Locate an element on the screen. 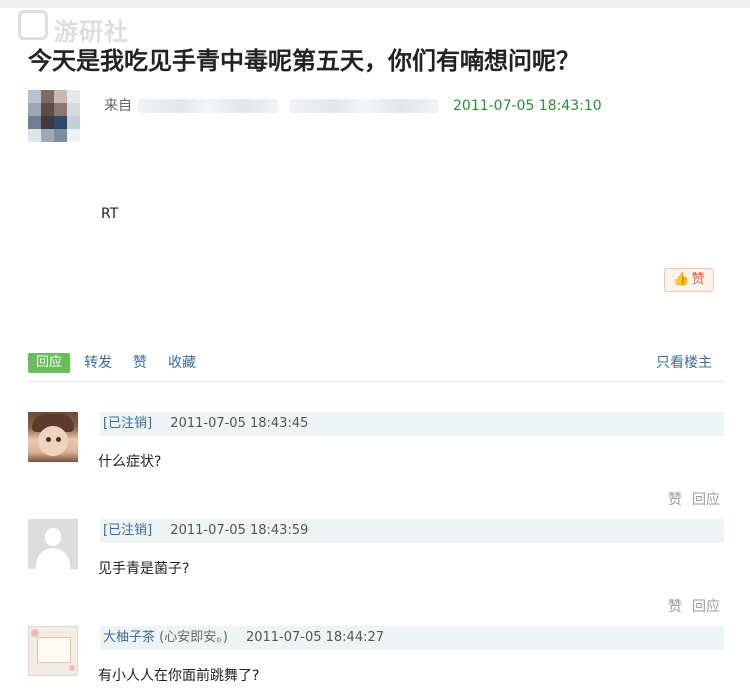  op-meta: 来自 is located at coordinates (271, 106).